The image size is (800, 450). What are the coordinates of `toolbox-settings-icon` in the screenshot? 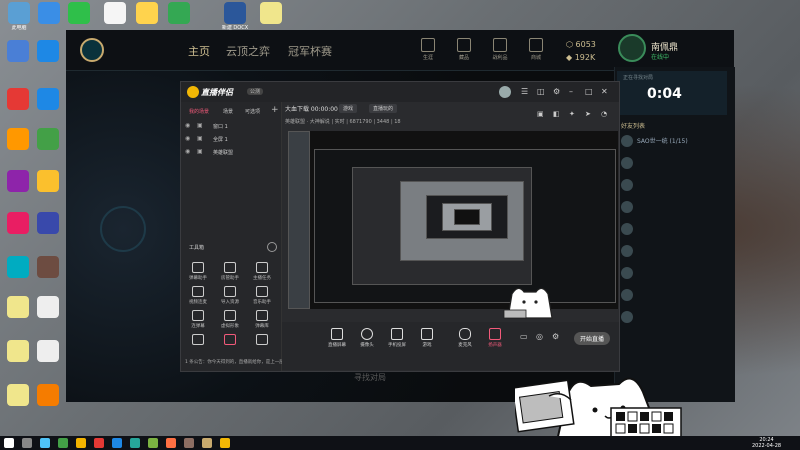 It's located at (272, 247).